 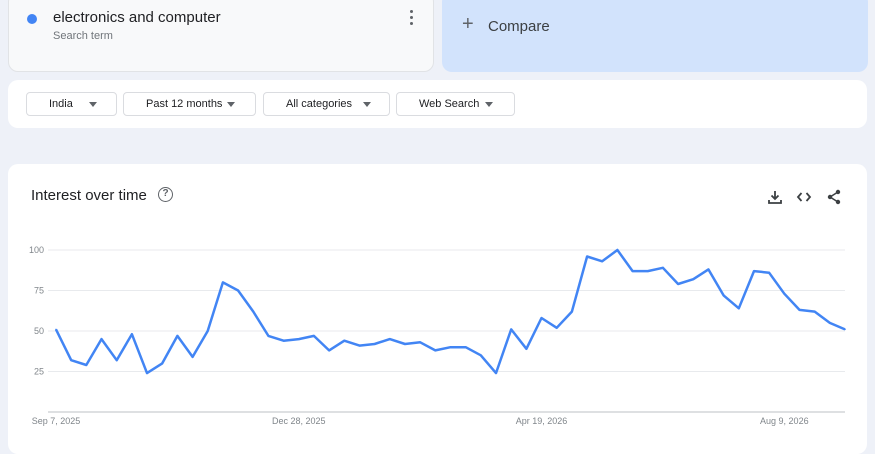 I want to click on y-tick-label: 100, so click(x=36, y=250).